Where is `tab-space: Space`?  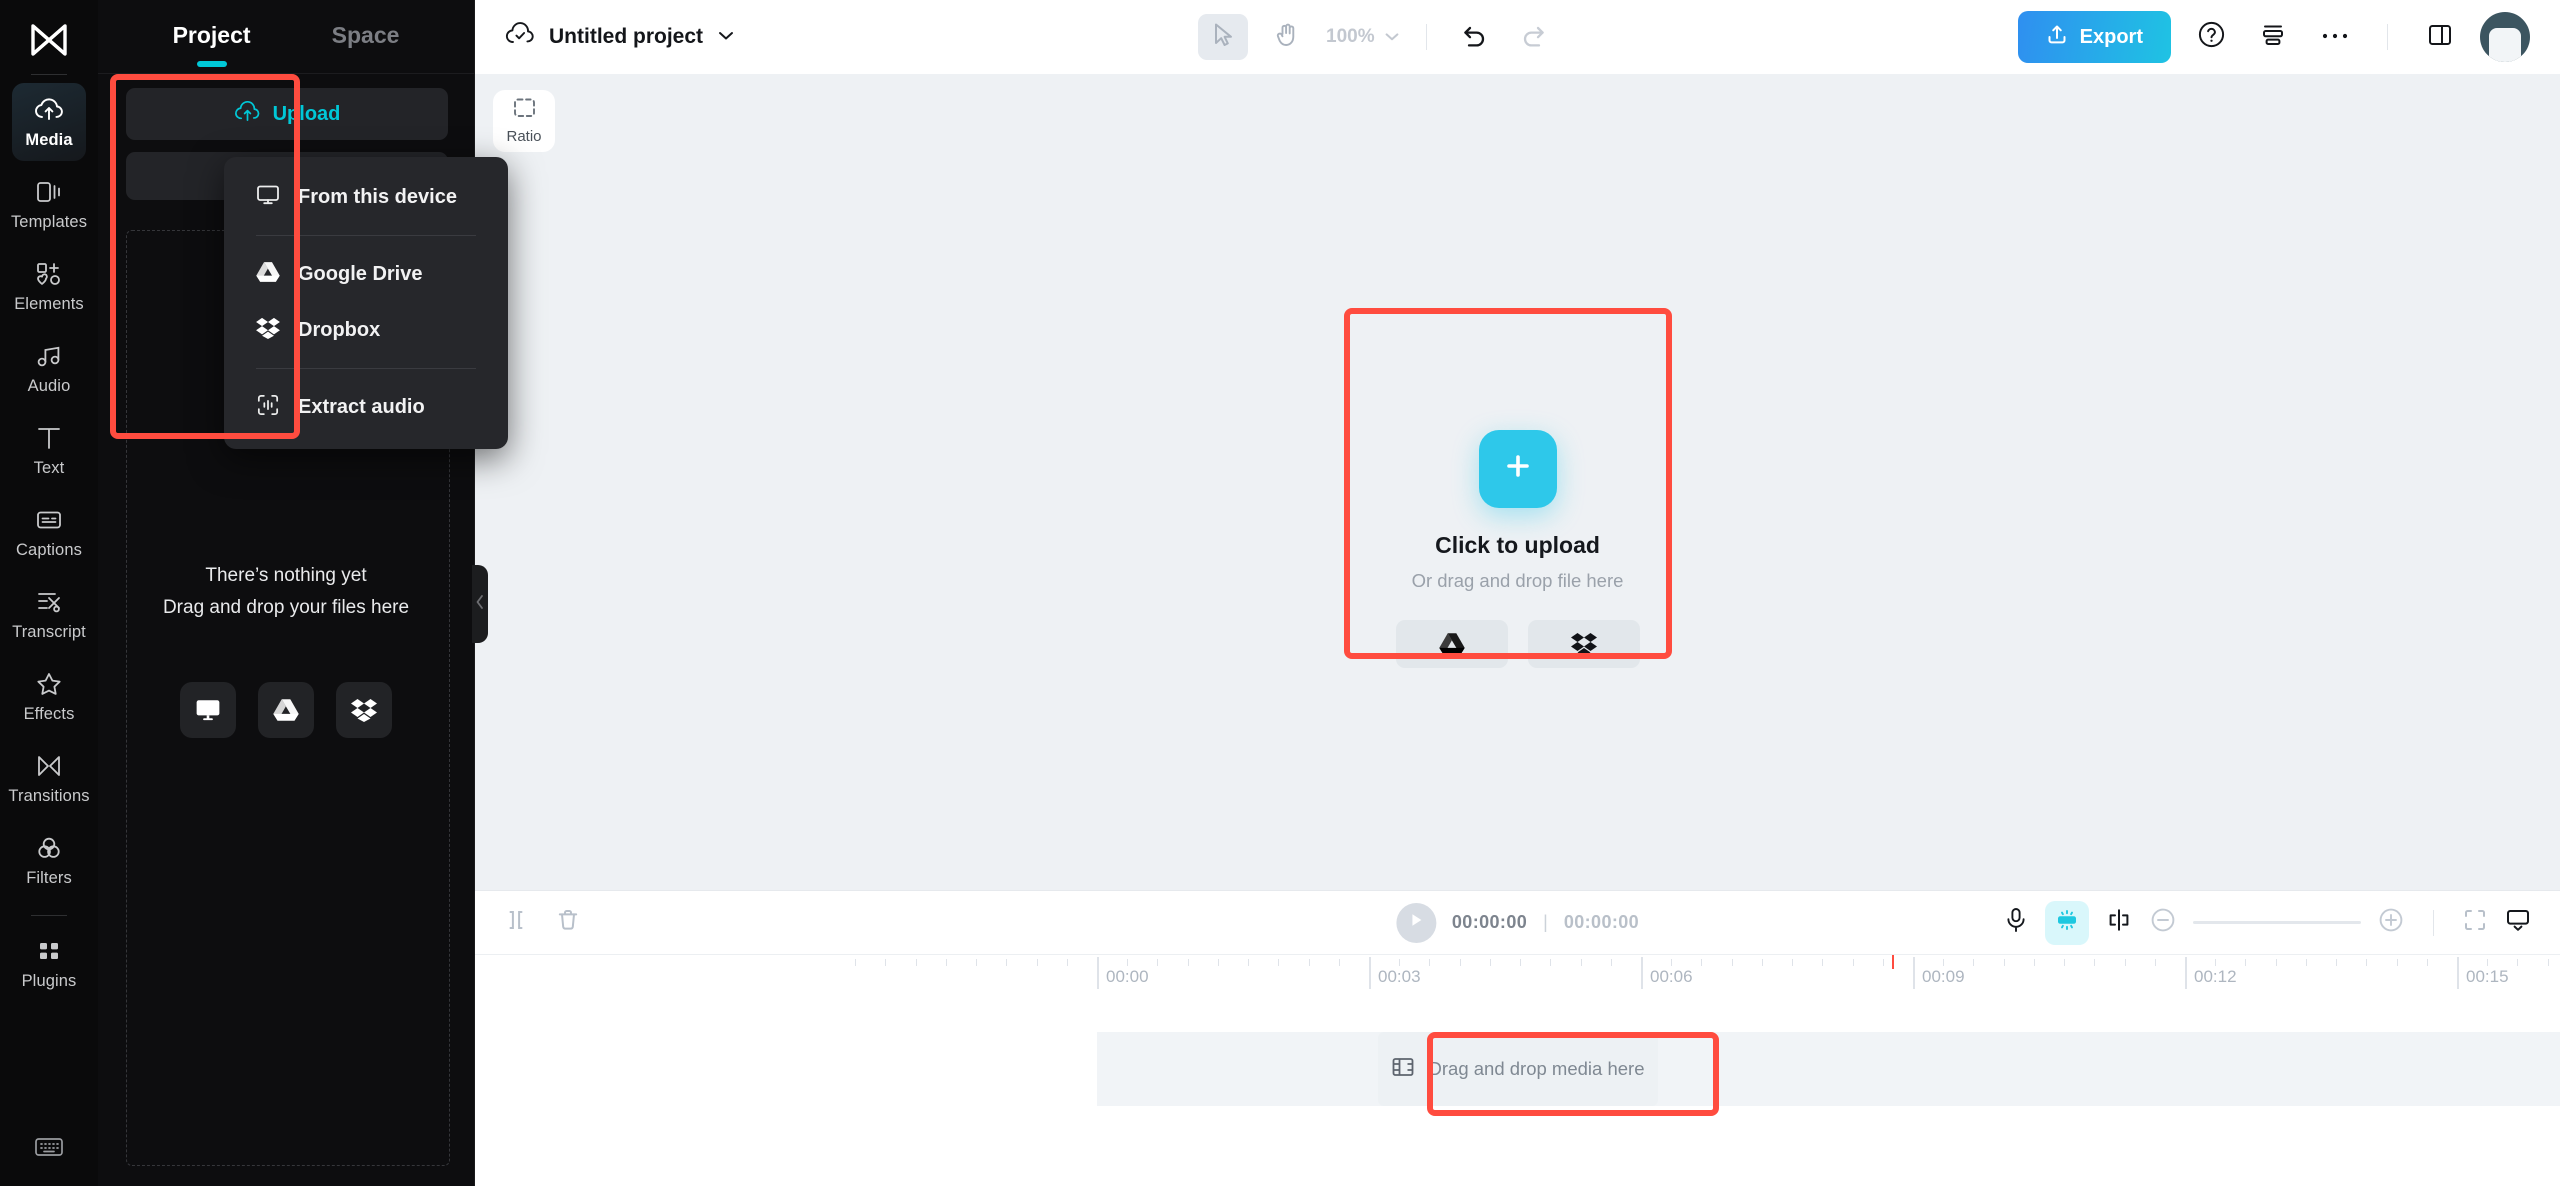
tab-space: Space is located at coordinates (366, 37).